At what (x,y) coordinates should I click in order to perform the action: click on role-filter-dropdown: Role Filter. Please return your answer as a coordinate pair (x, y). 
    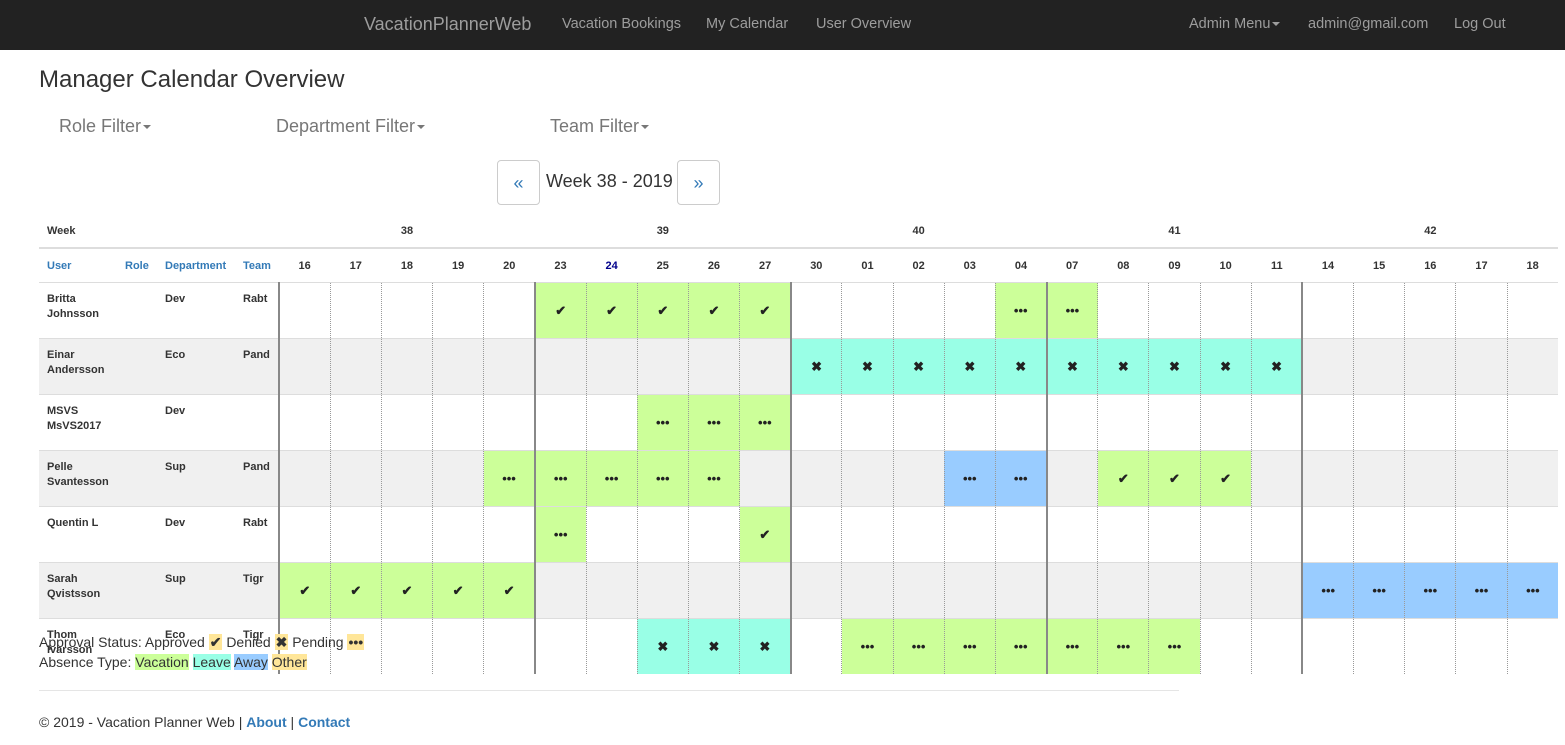
    Looking at the image, I should click on (105, 126).